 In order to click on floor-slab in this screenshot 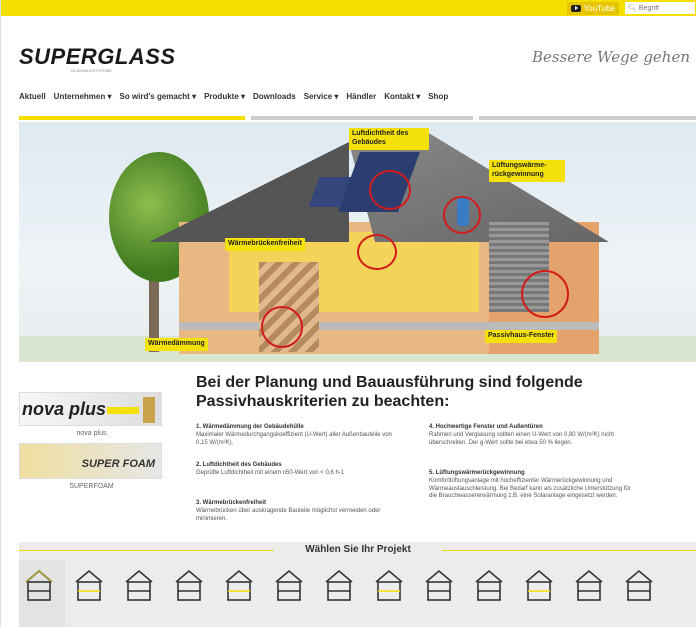, I will do `click(389, 326)`.